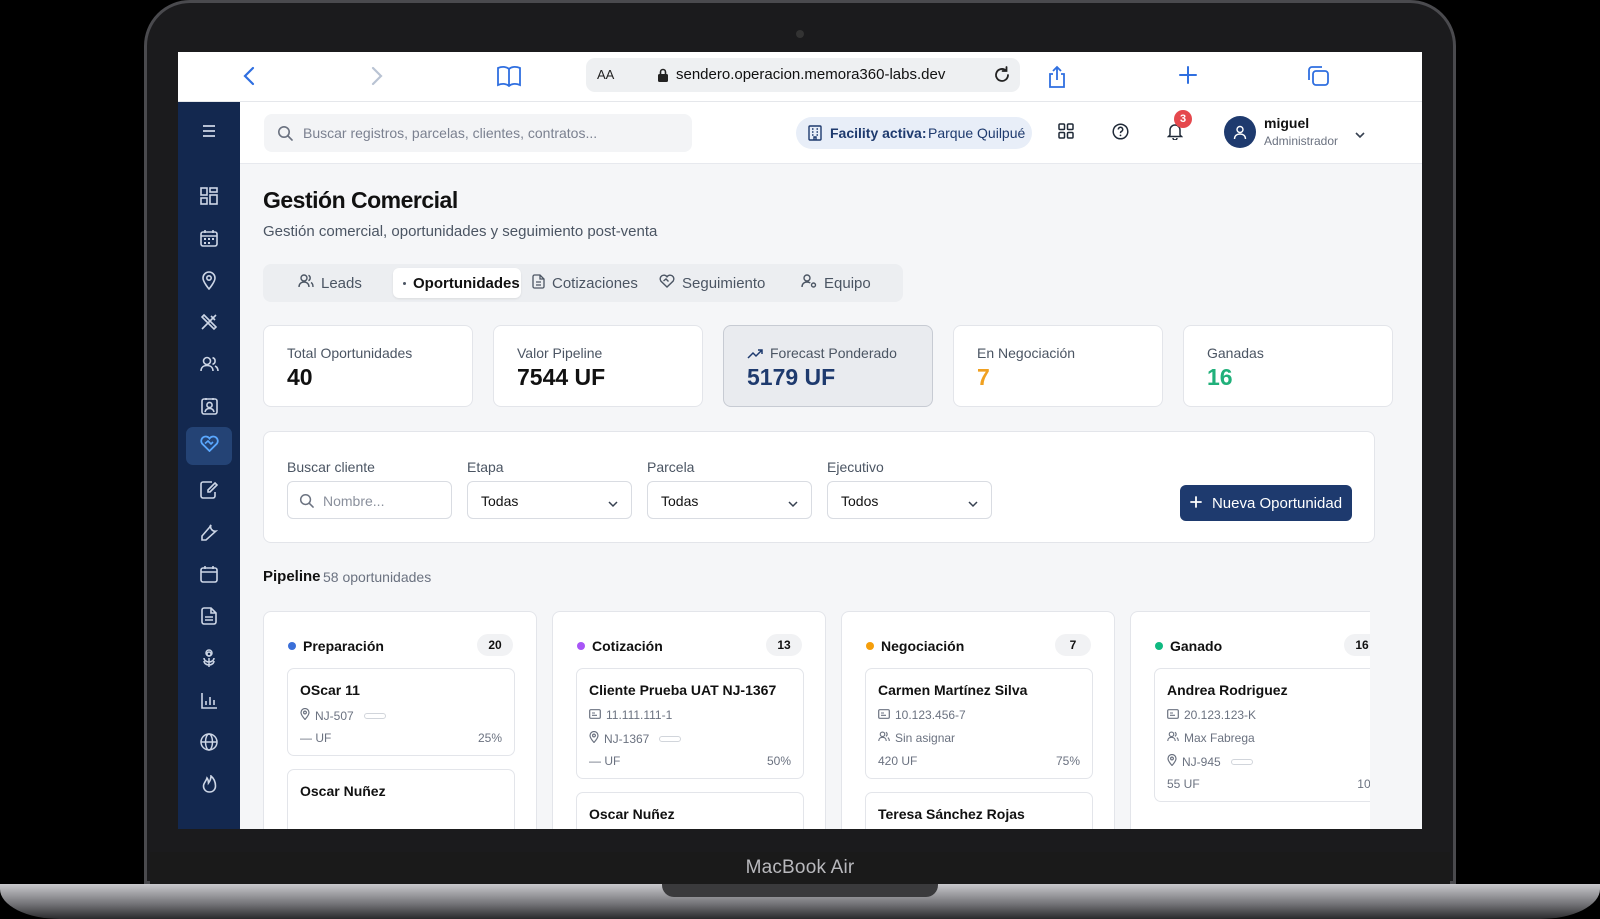  Describe the element at coordinates (667, 283) in the screenshot. I see `heart-handshake-icon` at that location.